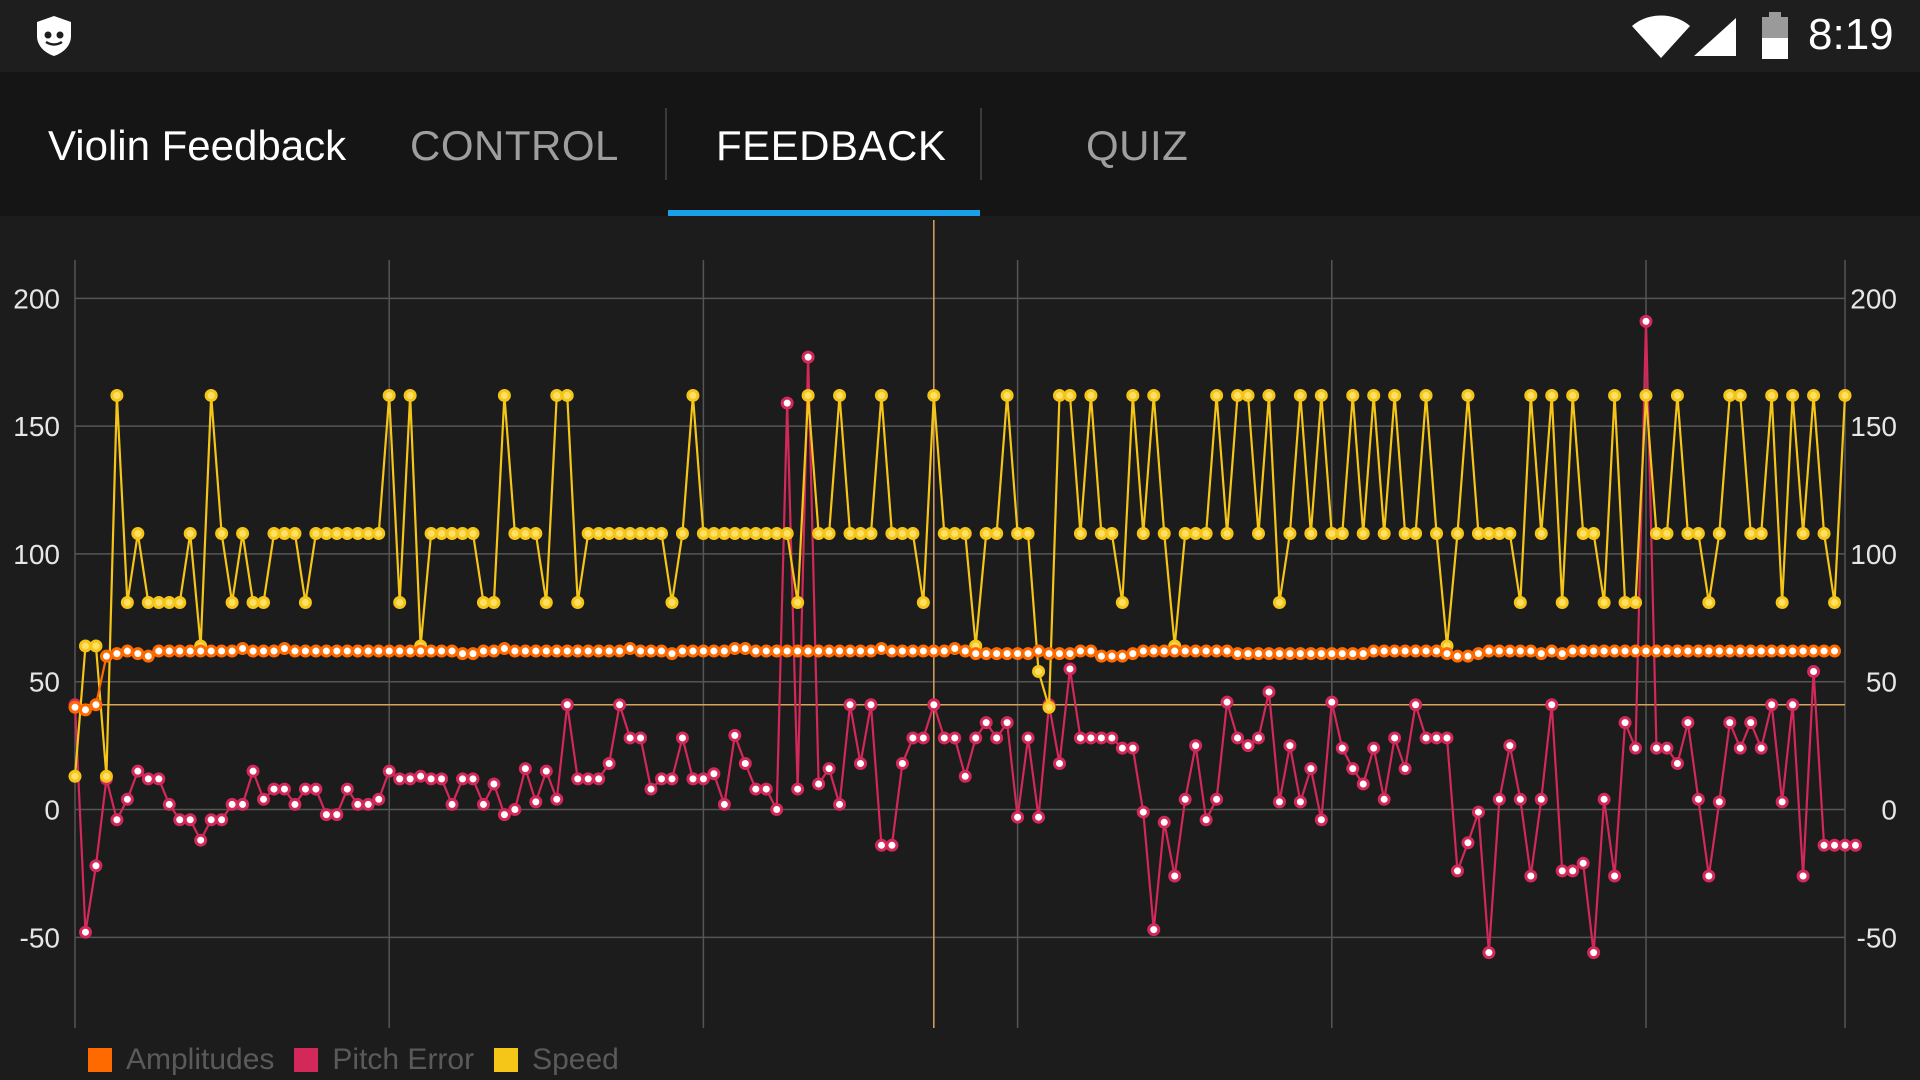  Describe the element at coordinates (200, 1059) in the screenshot. I see `legend-label-amplitudes: Amplitudes` at that location.